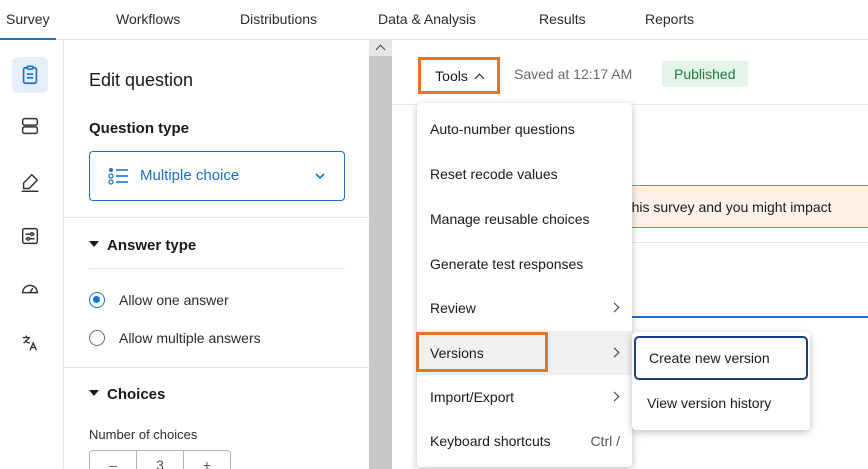 This screenshot has height=469, width=868. Describe the element at coordinates (320, 176) in the screenshot. I see `chevron-down-icon` at that location.